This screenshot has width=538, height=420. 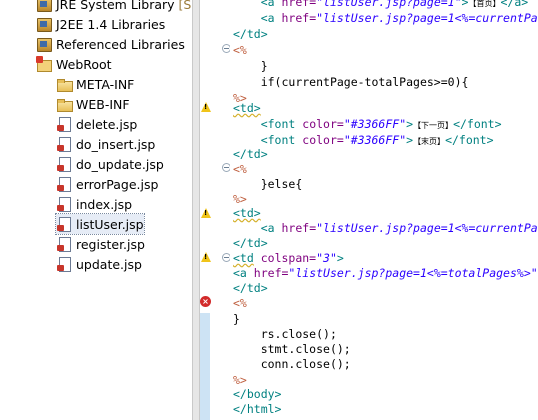 What do you see at coordinates (205, 366) in the screenshot?
I see `gutter-range-indicator` at bounding box center [205, 366].